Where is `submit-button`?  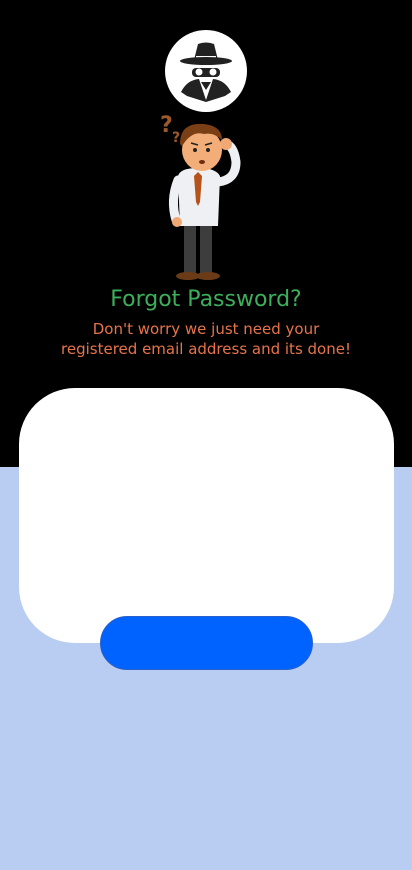 submit-button is located at coordinates (206, 643).